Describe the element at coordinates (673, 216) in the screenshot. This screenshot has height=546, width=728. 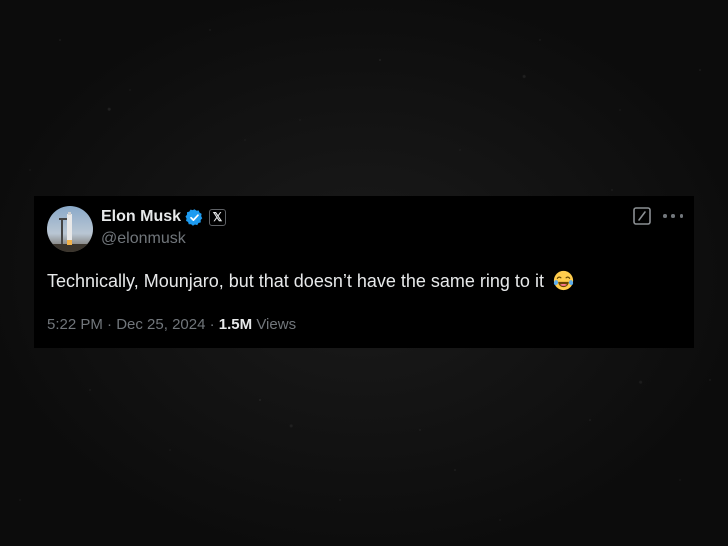
I see `more-options-icon` at that location.